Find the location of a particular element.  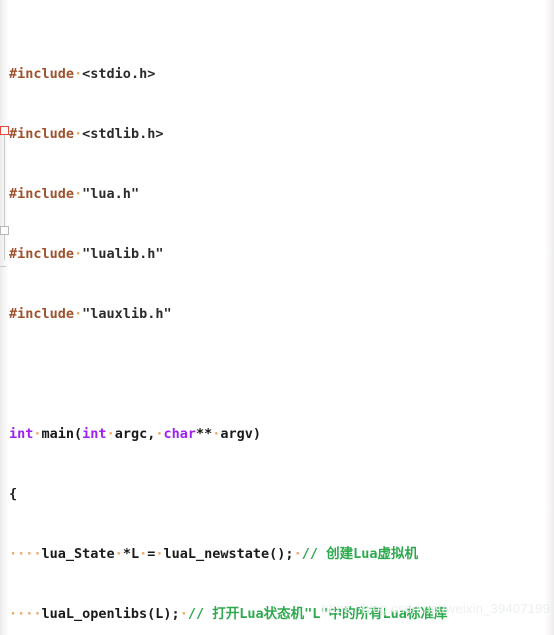

code-line: { is located at coordinates (13, 494).